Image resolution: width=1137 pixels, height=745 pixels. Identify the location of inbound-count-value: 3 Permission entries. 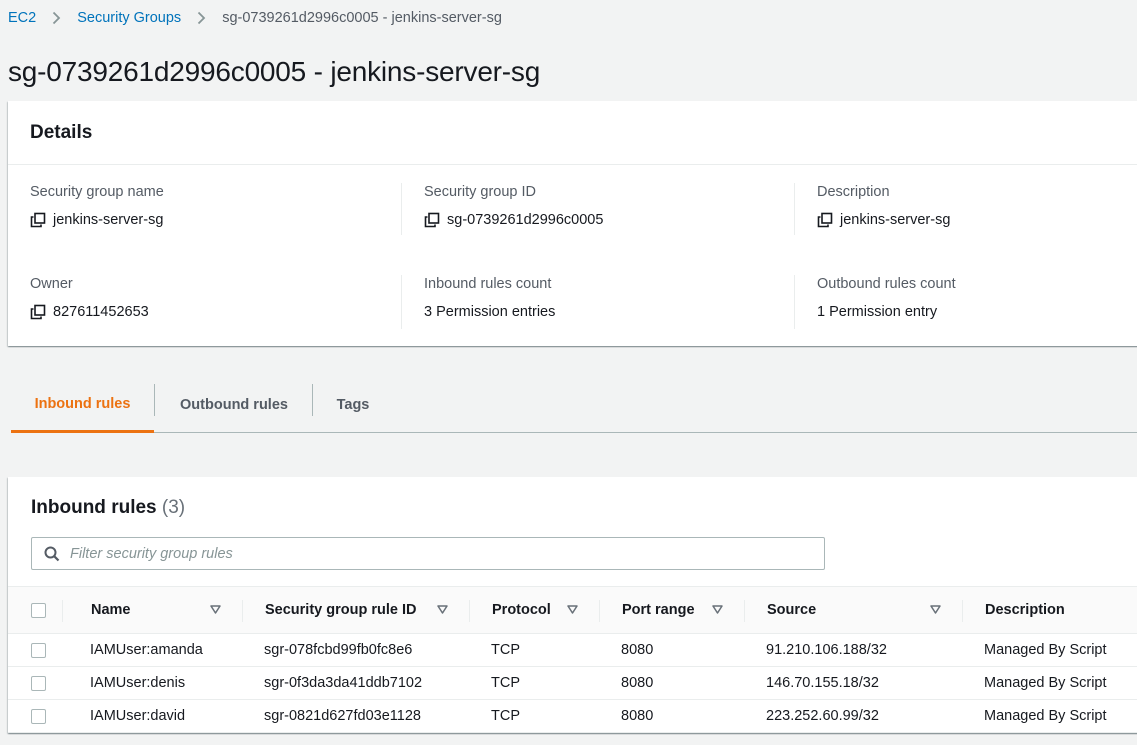
(490, 312).